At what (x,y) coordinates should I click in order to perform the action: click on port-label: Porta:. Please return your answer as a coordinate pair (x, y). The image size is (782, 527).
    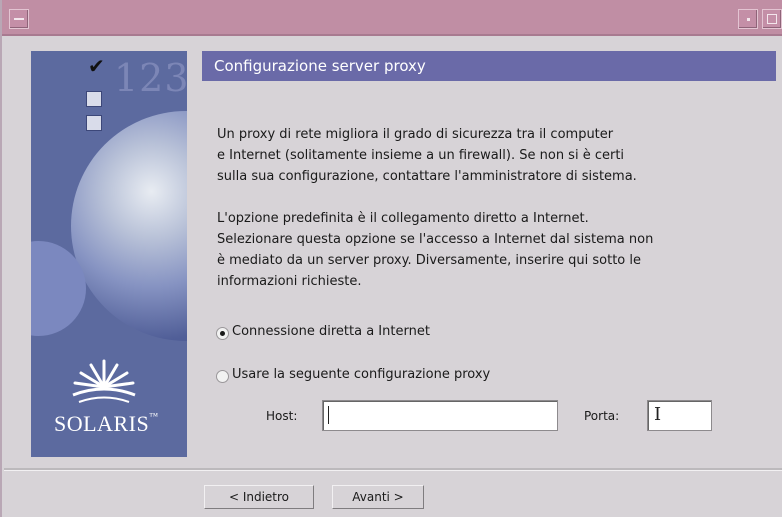
    Looking at the image, I should click on (602, 416).